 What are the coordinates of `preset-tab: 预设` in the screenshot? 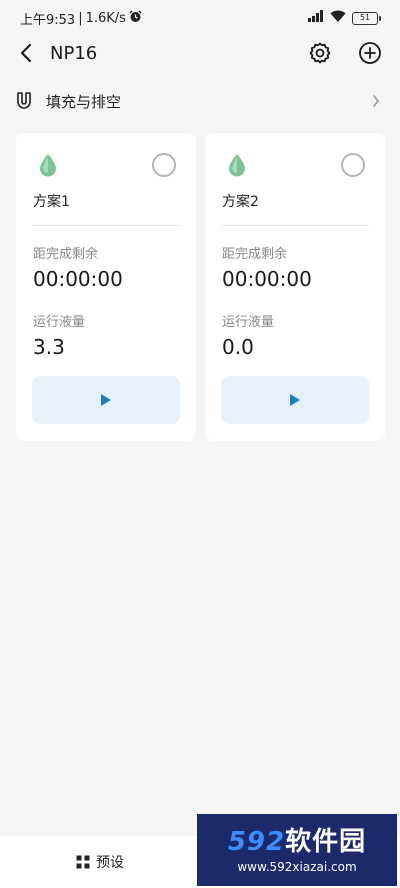 It's located at (100, 862).